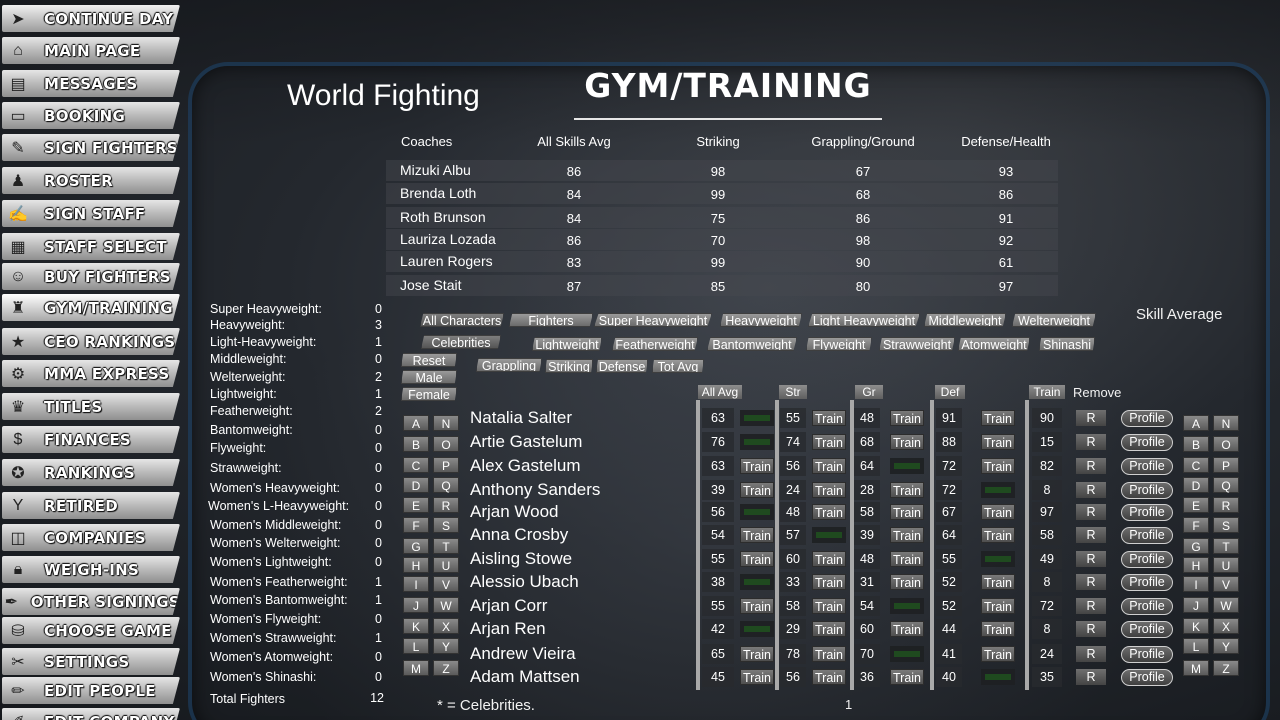 This screenshot has height=720, width=1280. Describe the element at coordinates (535, 490) in the screenshot. I see `fighter-name: Anthony Sanders` at that location.